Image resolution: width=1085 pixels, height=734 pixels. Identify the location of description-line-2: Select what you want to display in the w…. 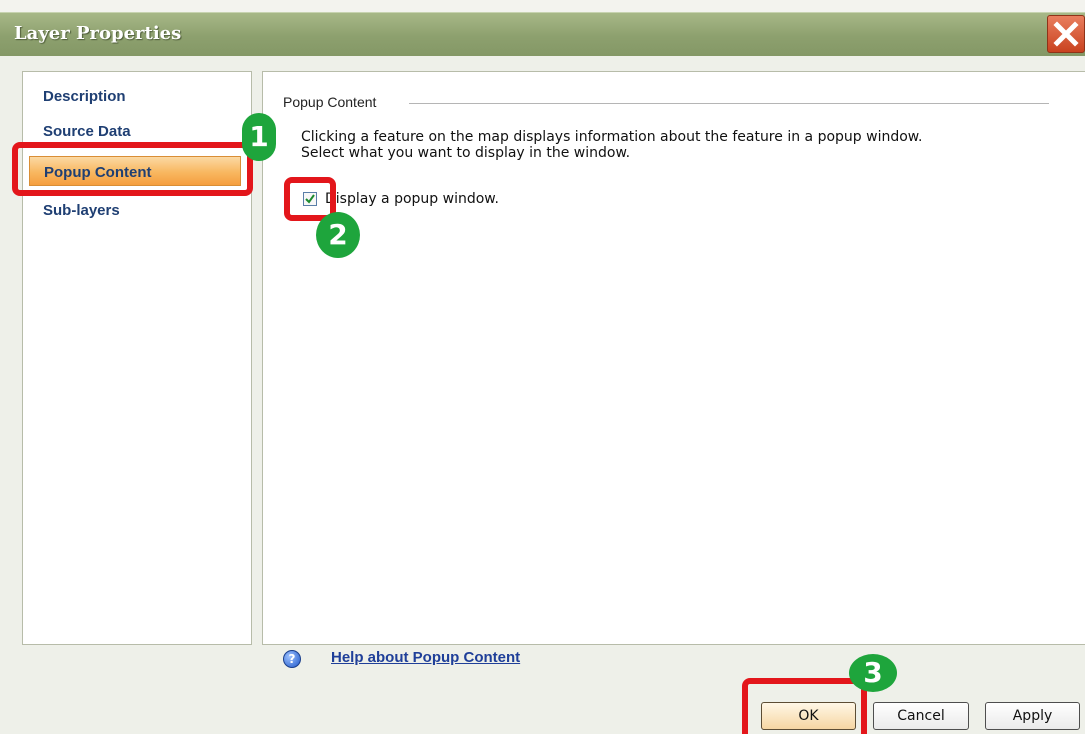
(466, 153).